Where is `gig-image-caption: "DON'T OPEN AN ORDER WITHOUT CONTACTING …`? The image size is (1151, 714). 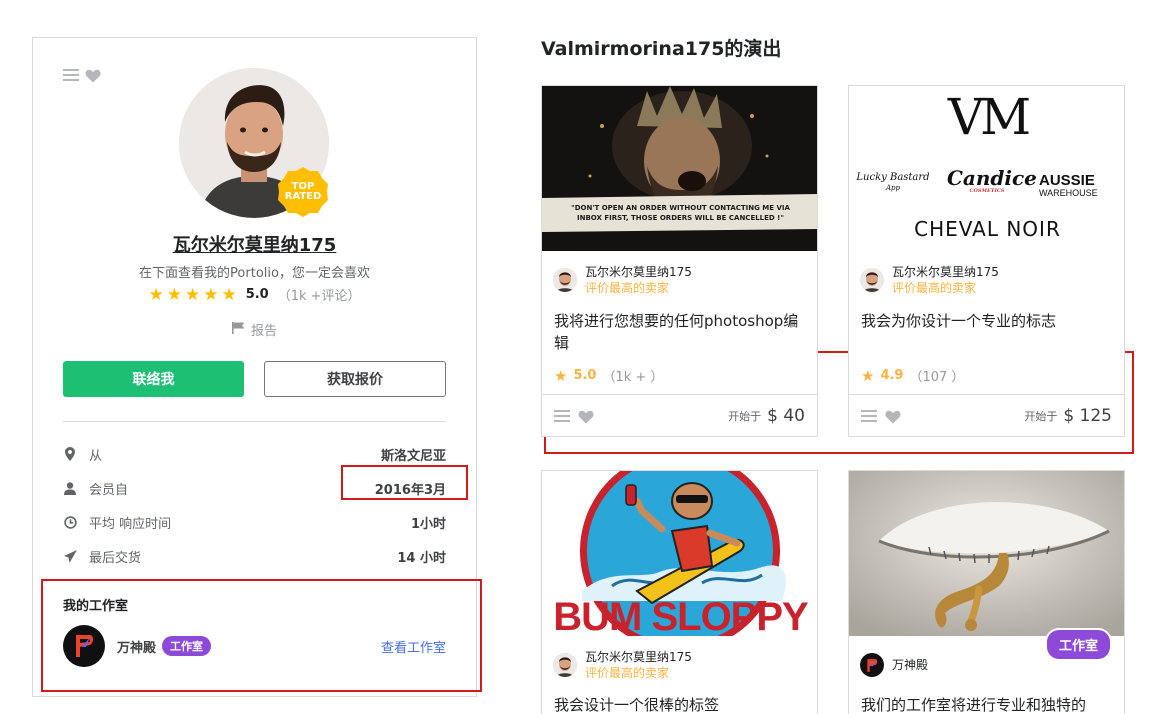
gig-image-caption: "DON'T OPEN AN ORDER WITHOUT CONTACTING … is located at coordinates (680, 213).